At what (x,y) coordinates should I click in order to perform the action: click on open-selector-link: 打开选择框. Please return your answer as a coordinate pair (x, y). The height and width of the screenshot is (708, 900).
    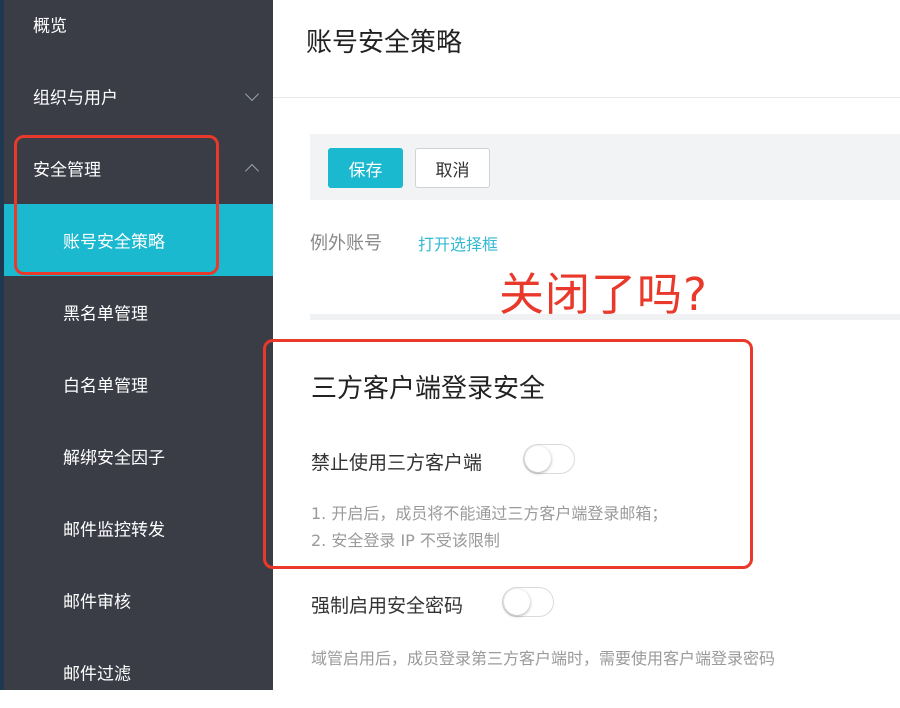
    Looking at the image, I should click on (458, 243).